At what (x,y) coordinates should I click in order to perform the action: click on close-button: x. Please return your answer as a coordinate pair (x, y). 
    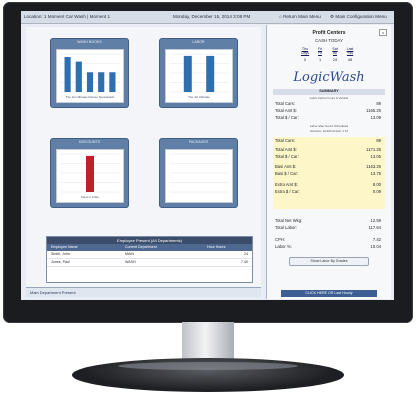
    Looking at the image, I should click on (383, 32).